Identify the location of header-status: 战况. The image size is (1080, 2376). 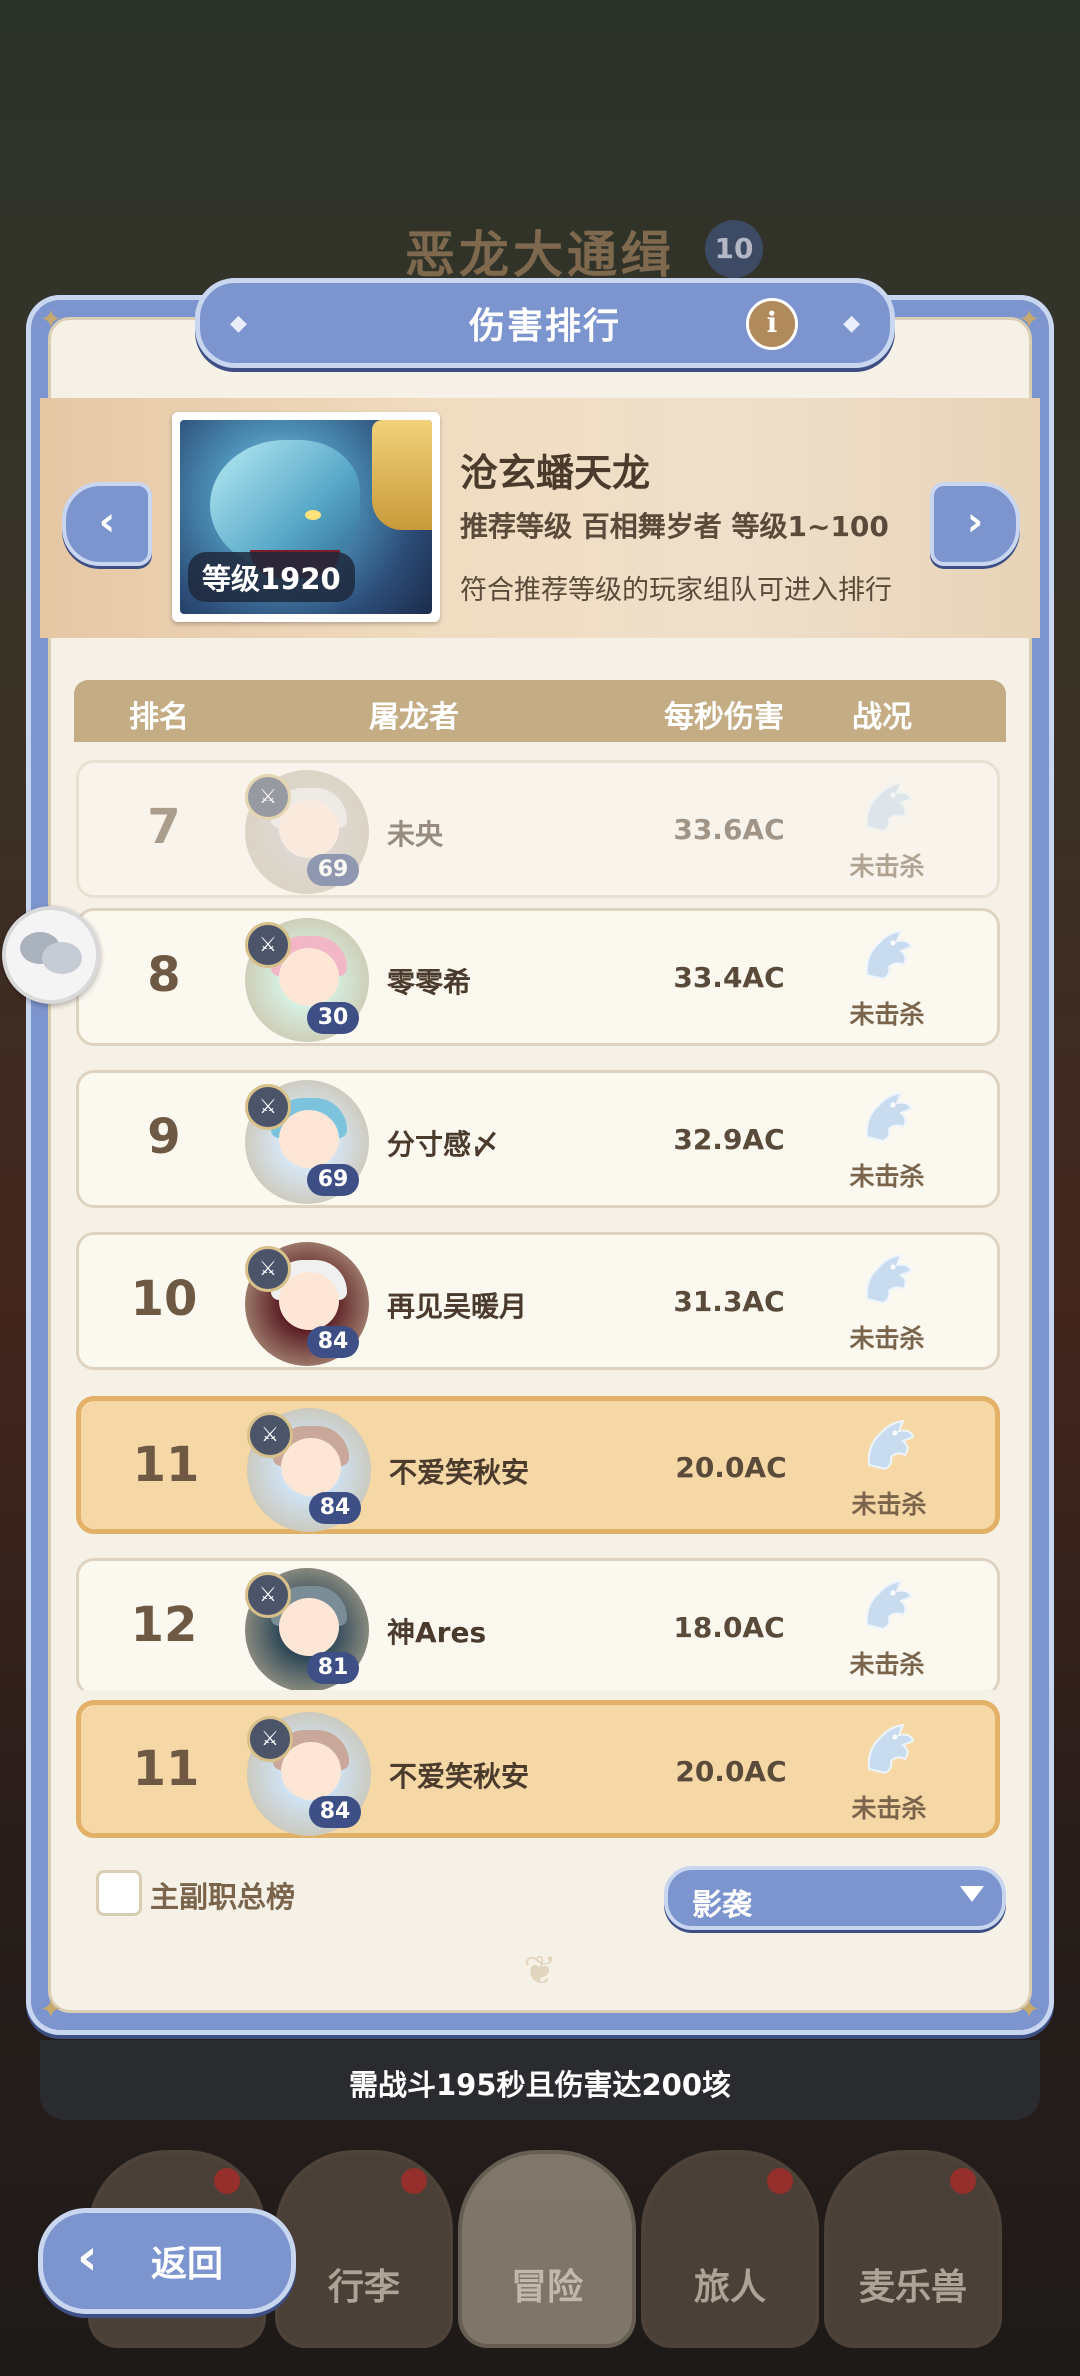
(882, 717).